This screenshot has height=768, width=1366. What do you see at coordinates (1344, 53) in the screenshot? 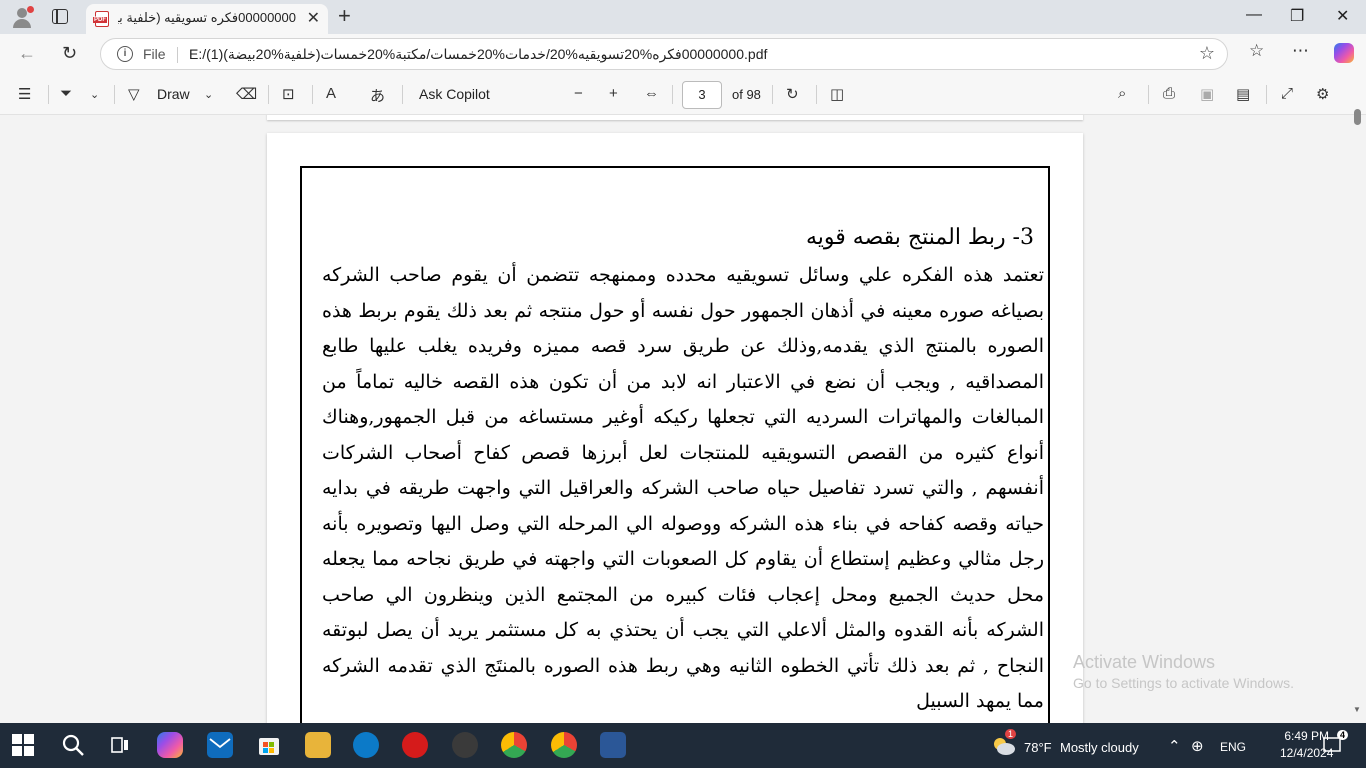
I see `copilot-icon` at bounding box center [1344, 53].